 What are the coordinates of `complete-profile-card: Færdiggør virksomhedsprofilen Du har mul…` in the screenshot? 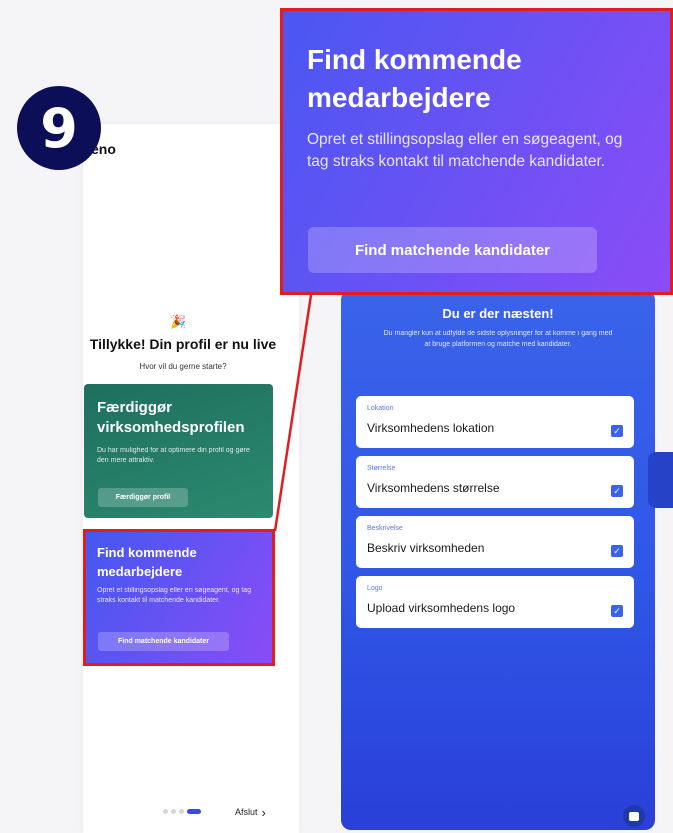 It's located at (178, 451).